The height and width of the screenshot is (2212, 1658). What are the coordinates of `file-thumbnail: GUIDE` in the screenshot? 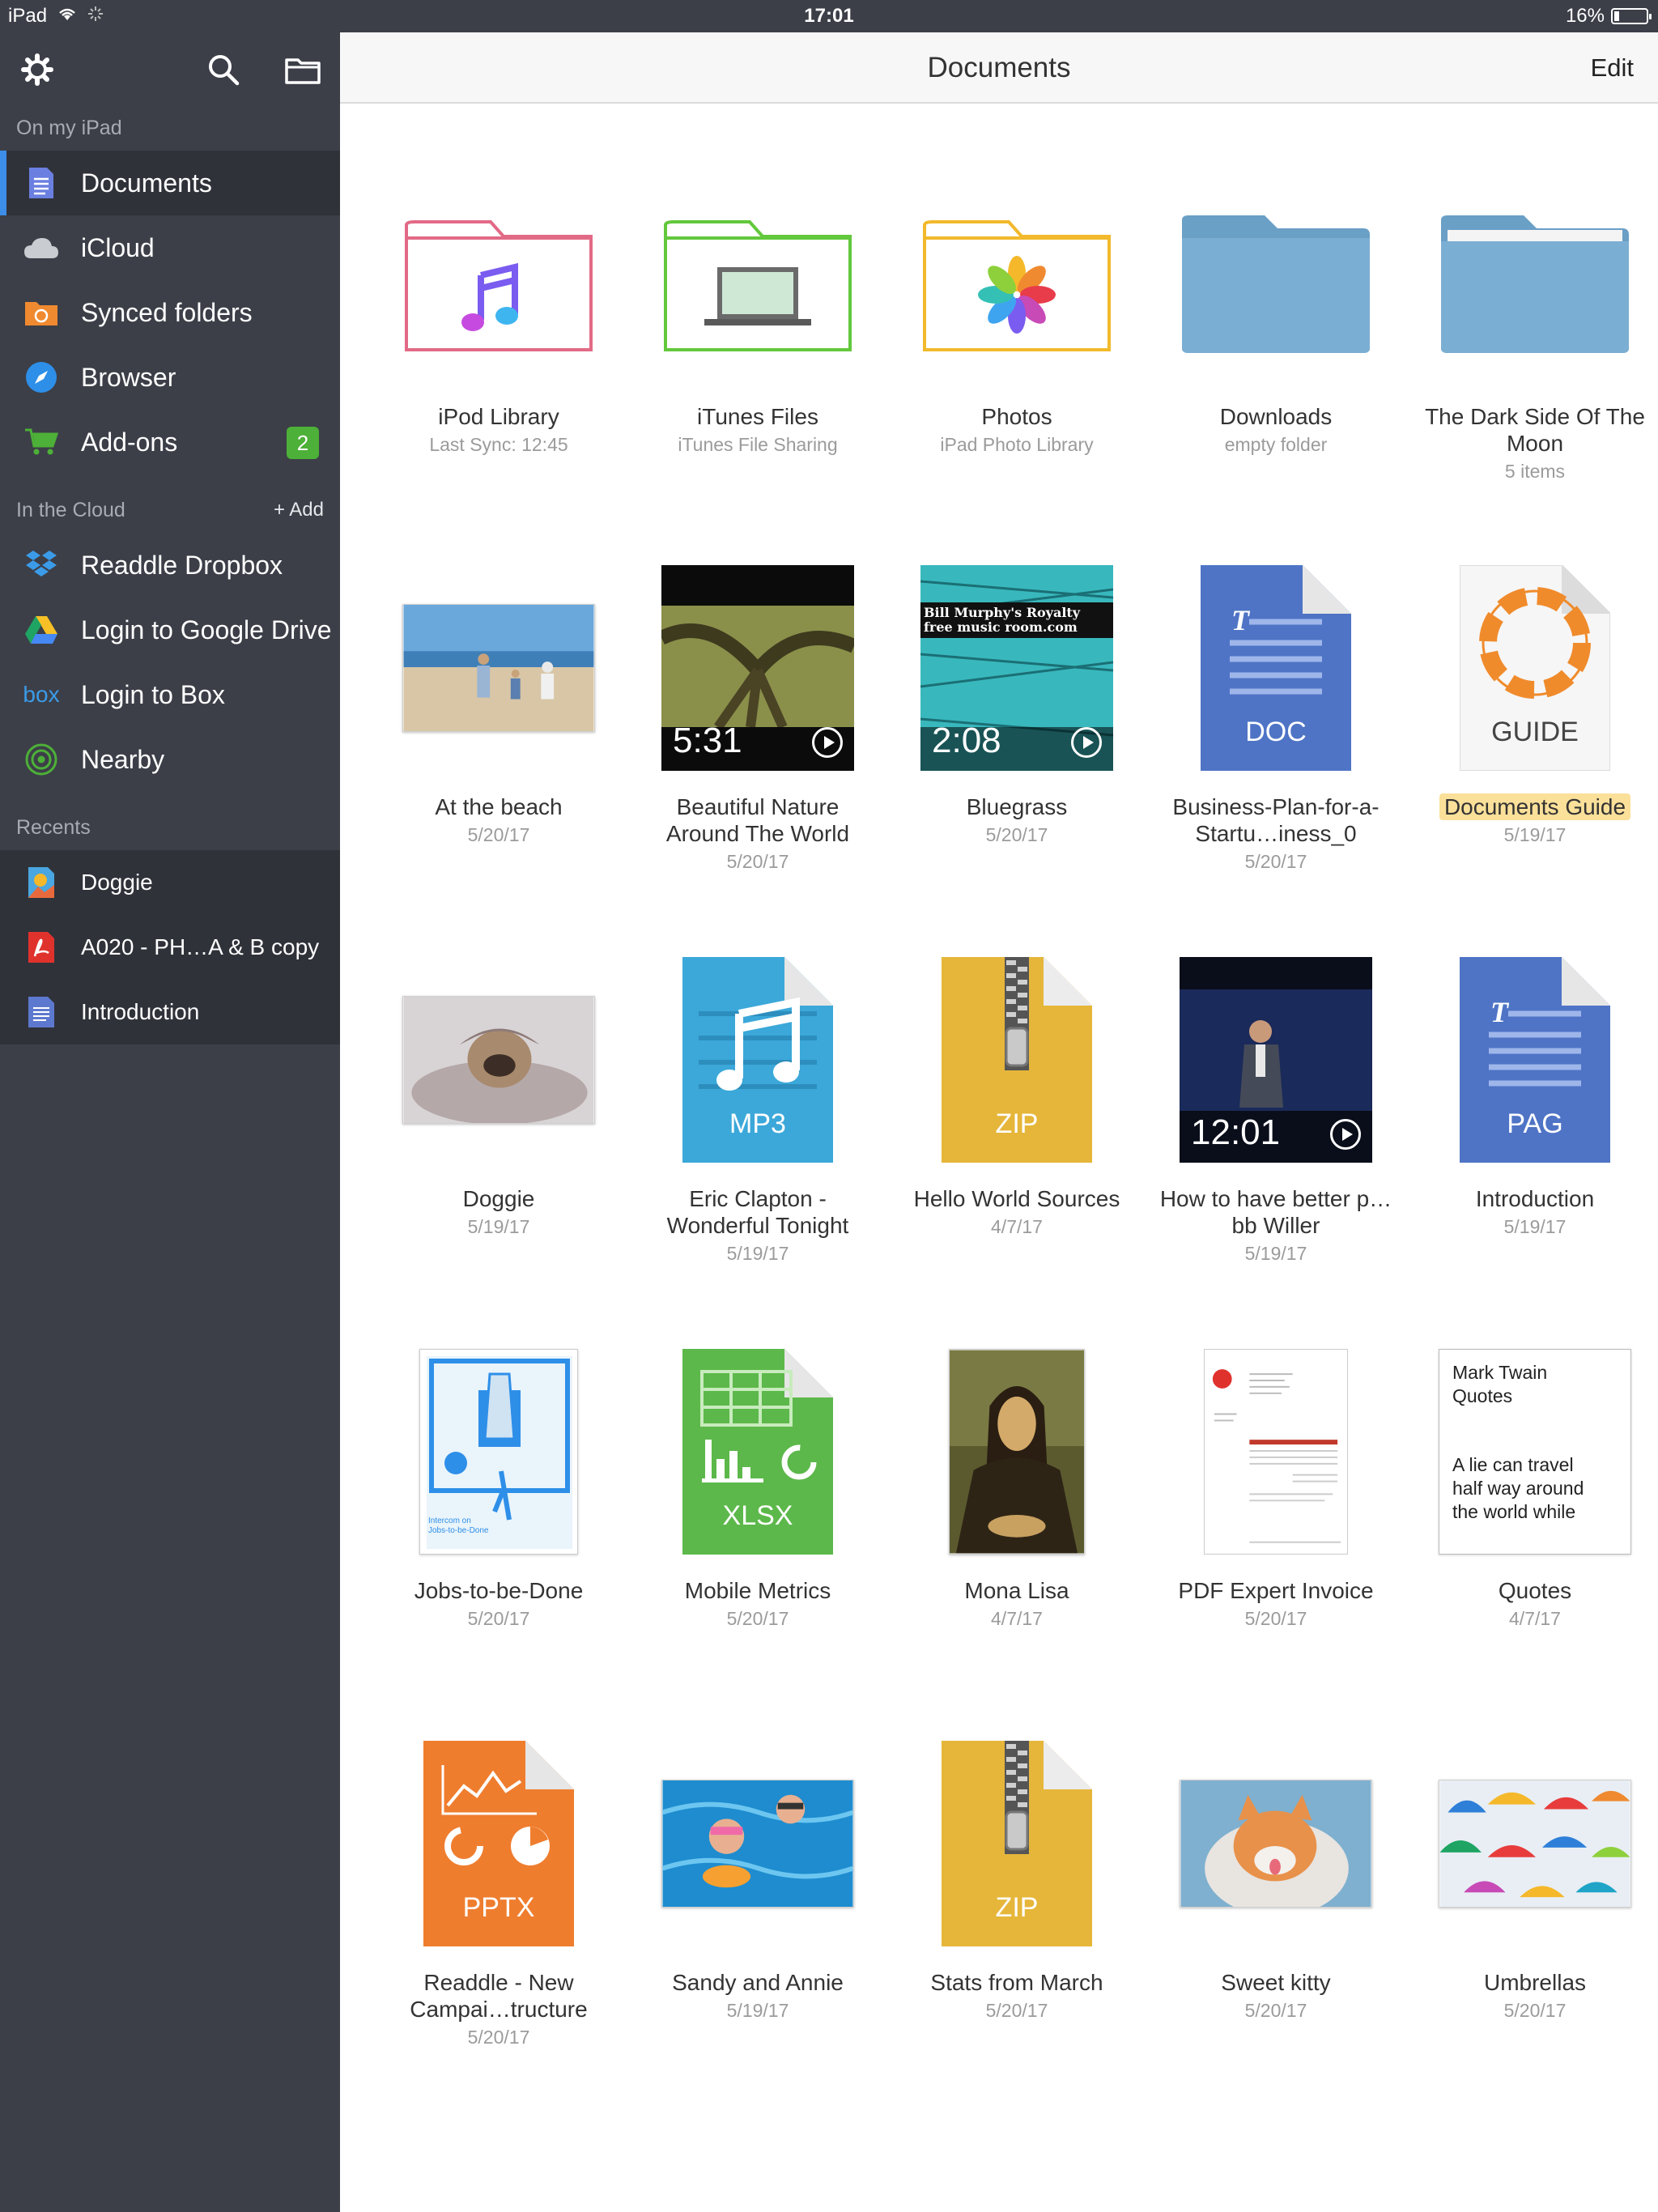 It's located at (1535, 668).